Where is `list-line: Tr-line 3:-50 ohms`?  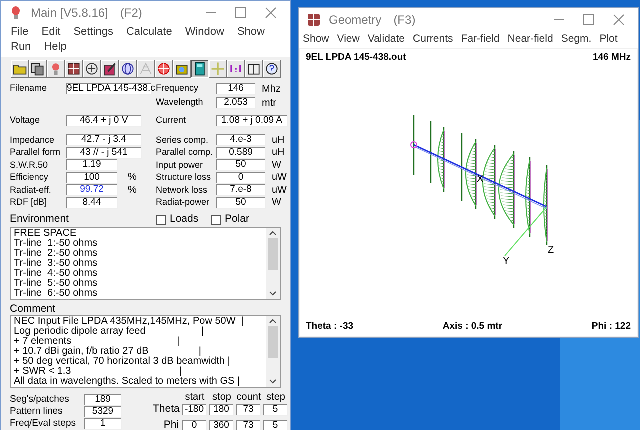
list-line: Tr-line 3:-50 ohms is located at coordinates (56, 264).